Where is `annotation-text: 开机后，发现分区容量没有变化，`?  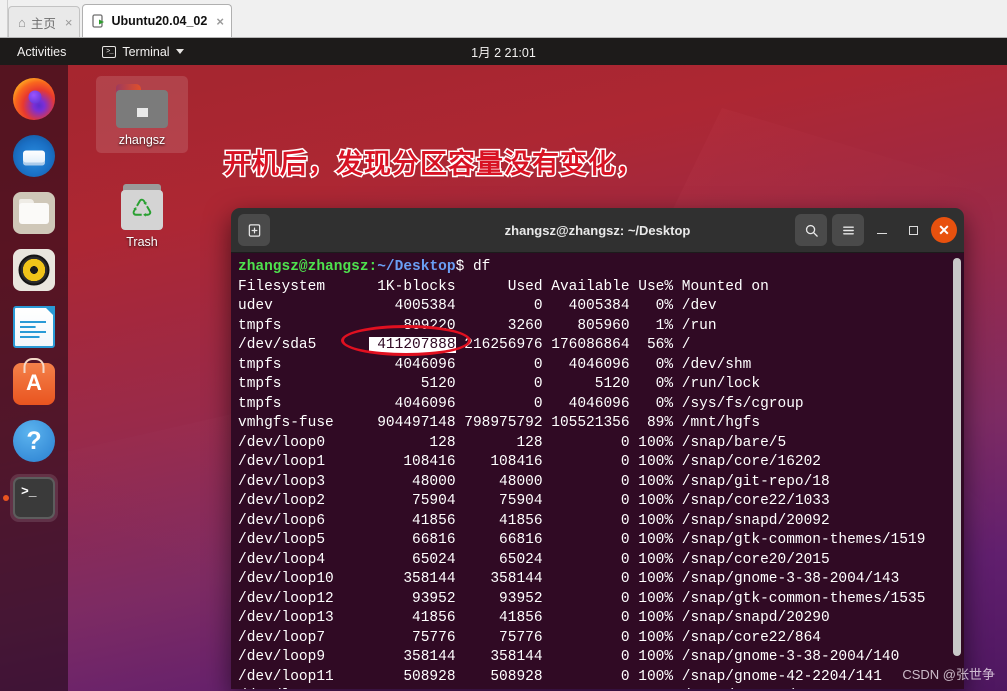 annotation-text: 开机后，发现分区容量没有变化， is located at coordinates (434, 161).